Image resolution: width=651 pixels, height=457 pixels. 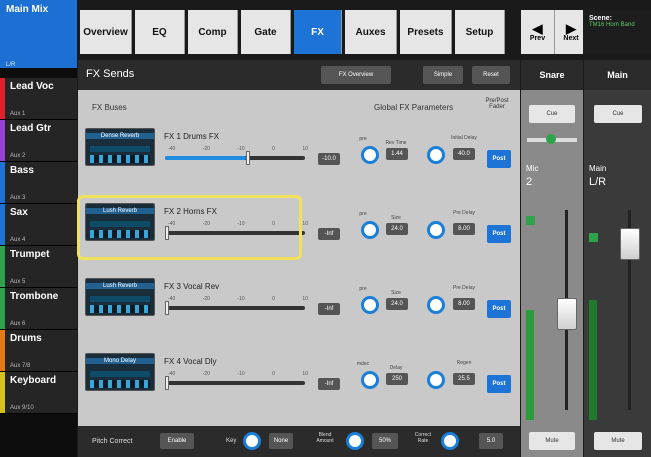 I want to click on channel-aux: Aux 4, so click(x=18, y=240).